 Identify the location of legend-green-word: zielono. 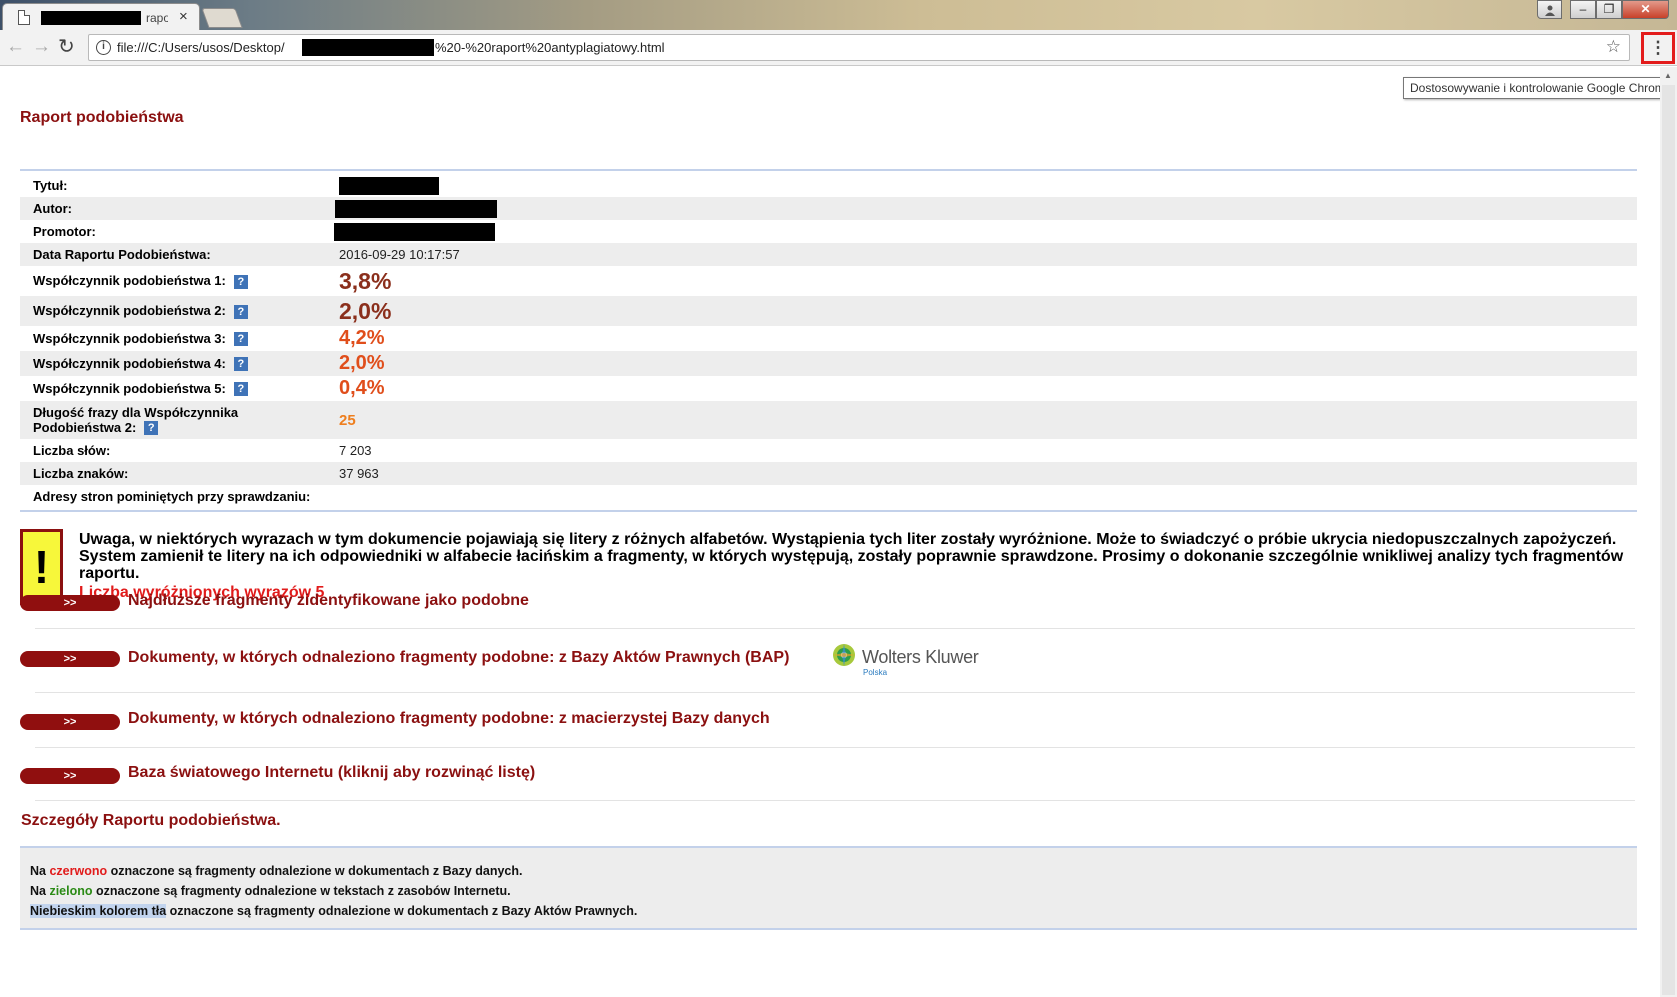
(71, 891).